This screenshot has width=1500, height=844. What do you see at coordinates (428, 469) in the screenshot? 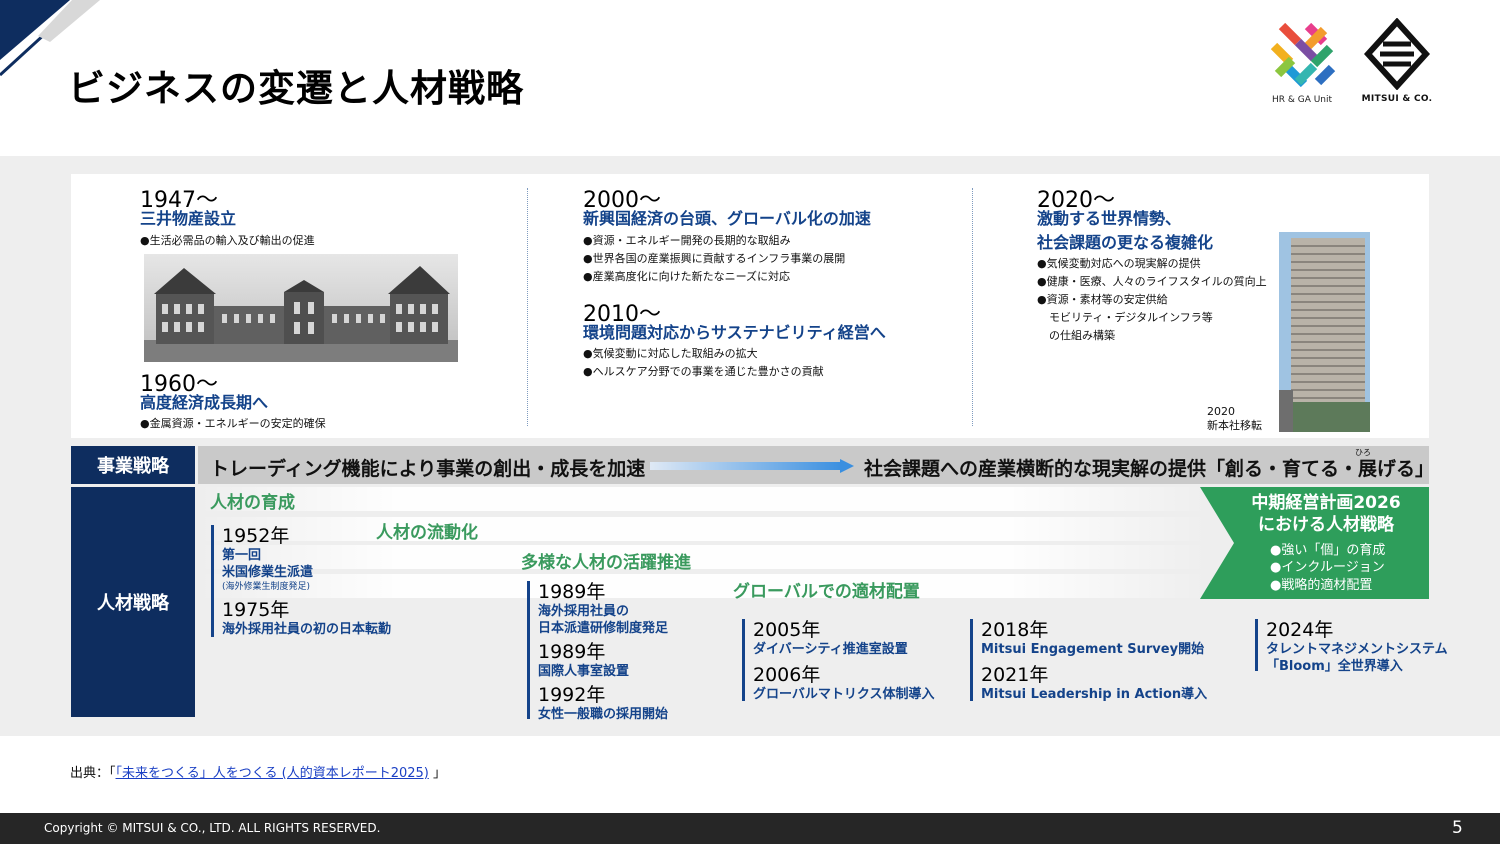
I see `business-strategy-left: トレーディング機能により事業の創出・成長を加速` at bounding box center [428, 469].